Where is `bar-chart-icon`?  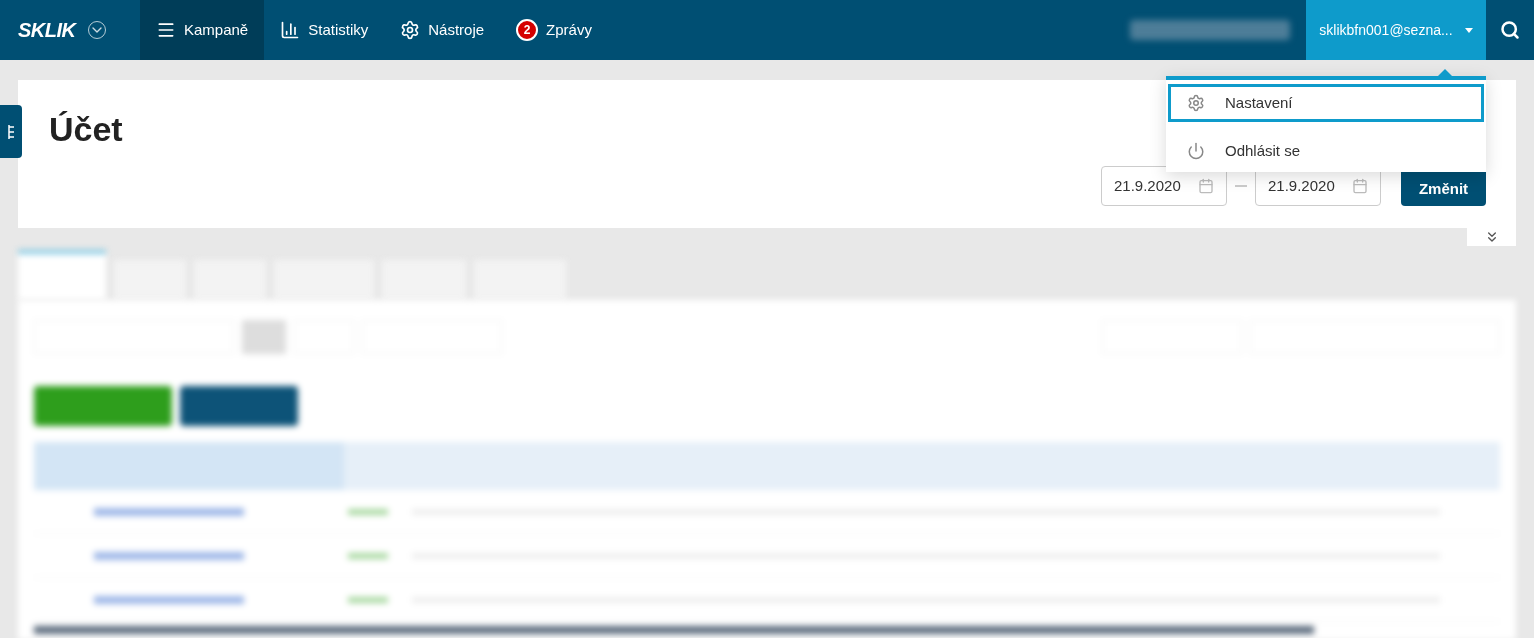 bar-chart-icon is located at coordinates (290, 30).